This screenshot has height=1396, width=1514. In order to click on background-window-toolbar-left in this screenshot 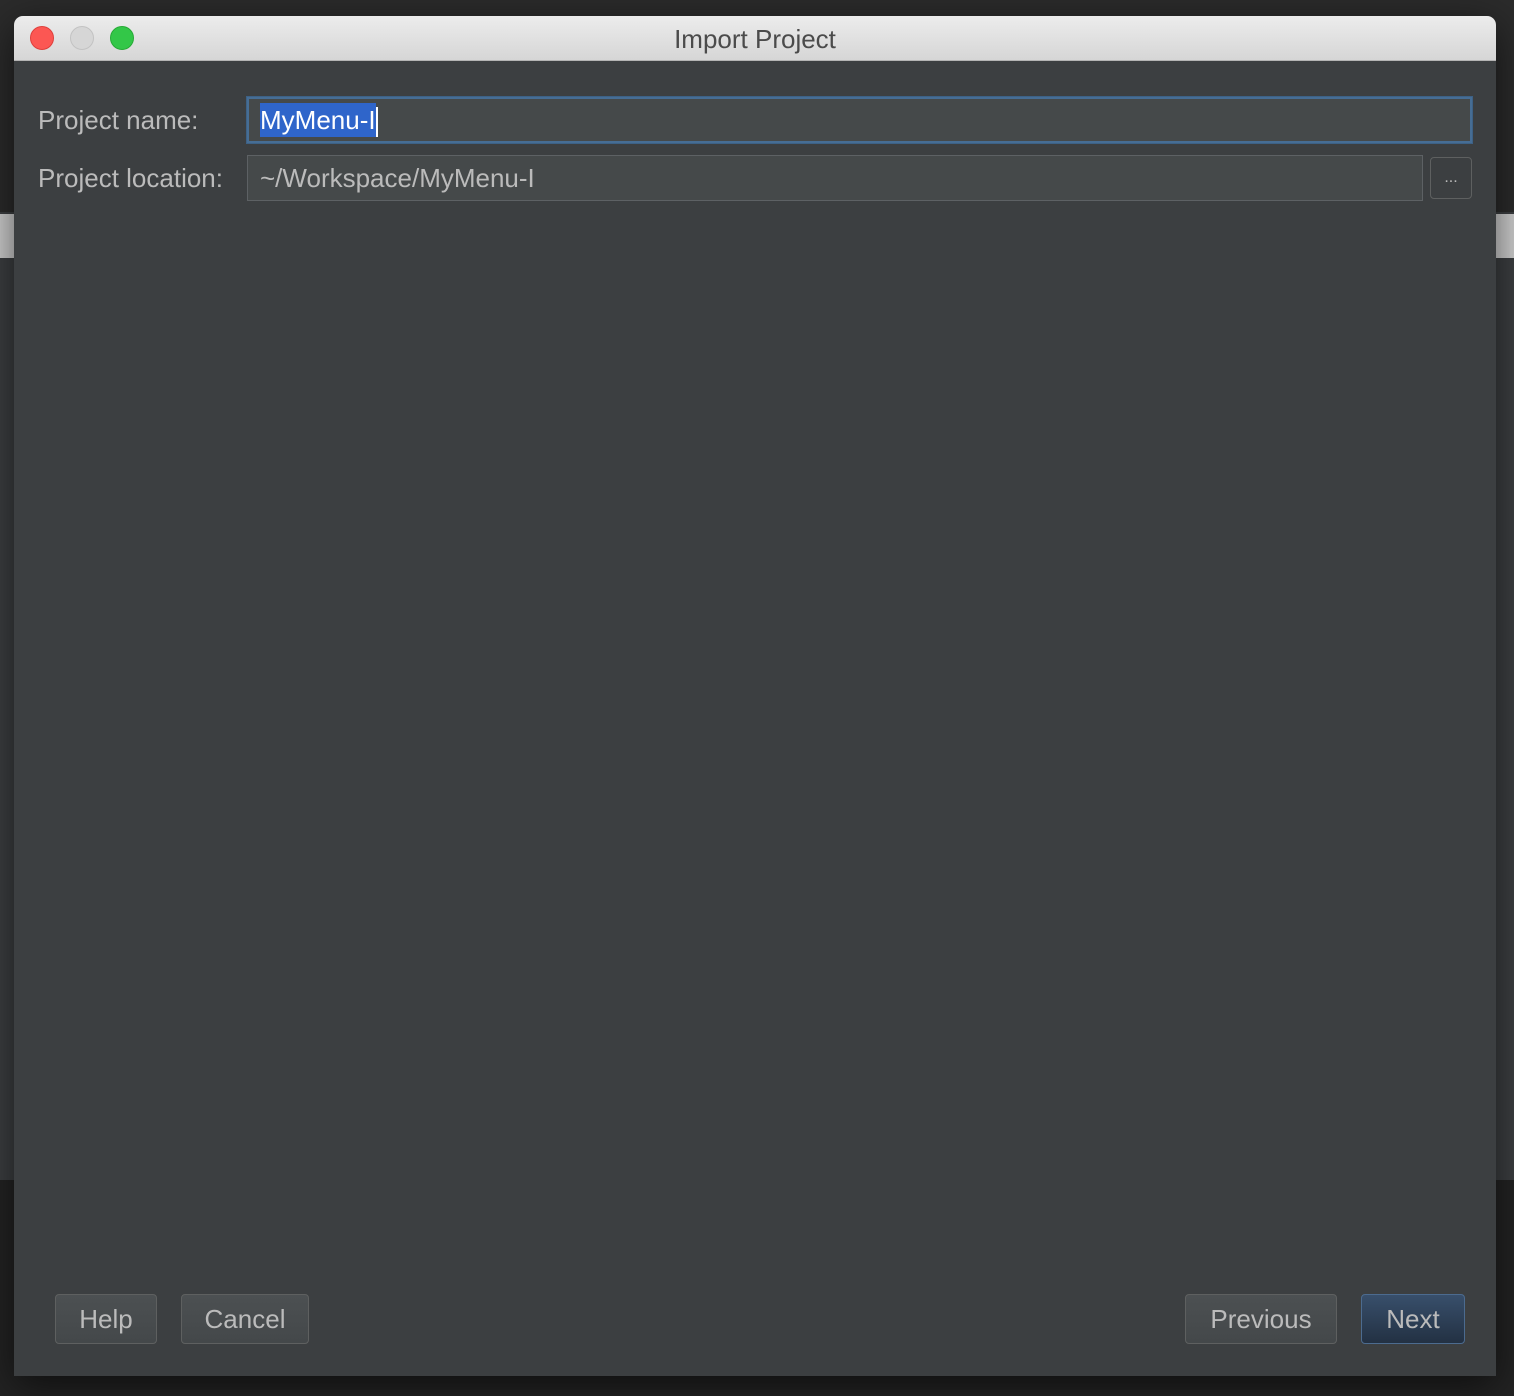, I will do `click(7, 236)`.